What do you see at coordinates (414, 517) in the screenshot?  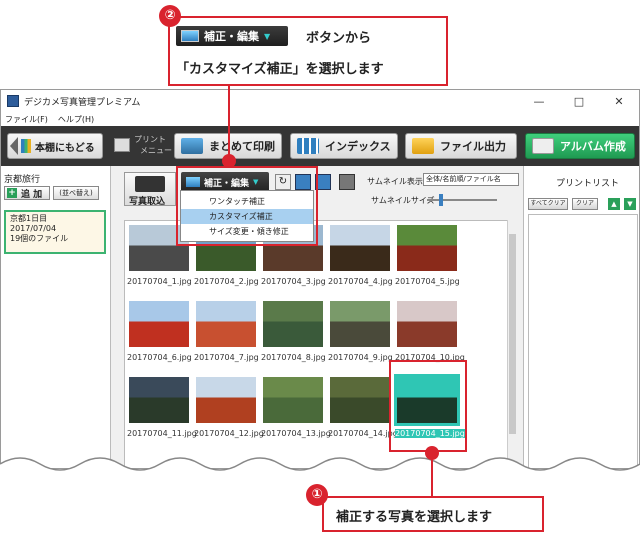 I see `callout-bottom-text: 補正する写真を選択します` at bounding box center [414, 517].